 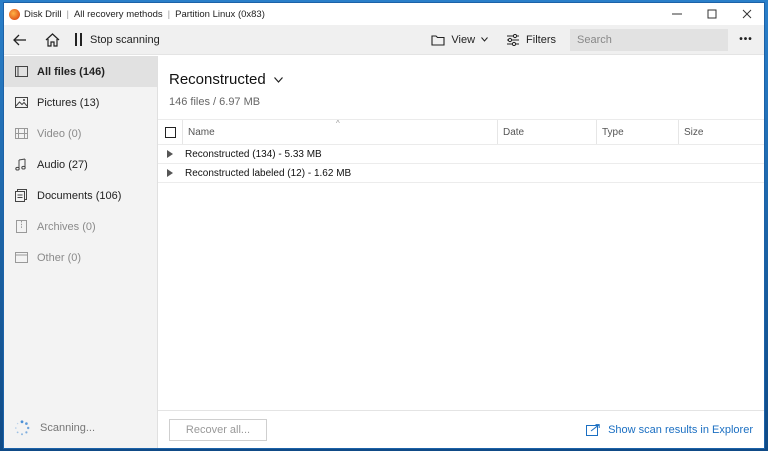 I want to click on search-placeholder: Search, so click(x=594, y=39).